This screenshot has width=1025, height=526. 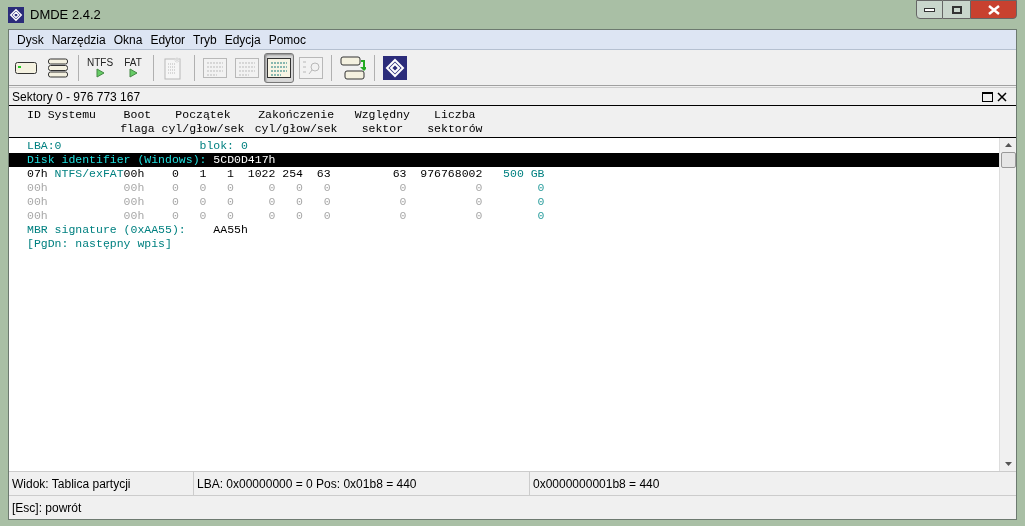 What do you see at coordinates (89, 173) in the screenshot?
I see `table-cell: NTFS/exFAT` at bounding box center [89, 173].